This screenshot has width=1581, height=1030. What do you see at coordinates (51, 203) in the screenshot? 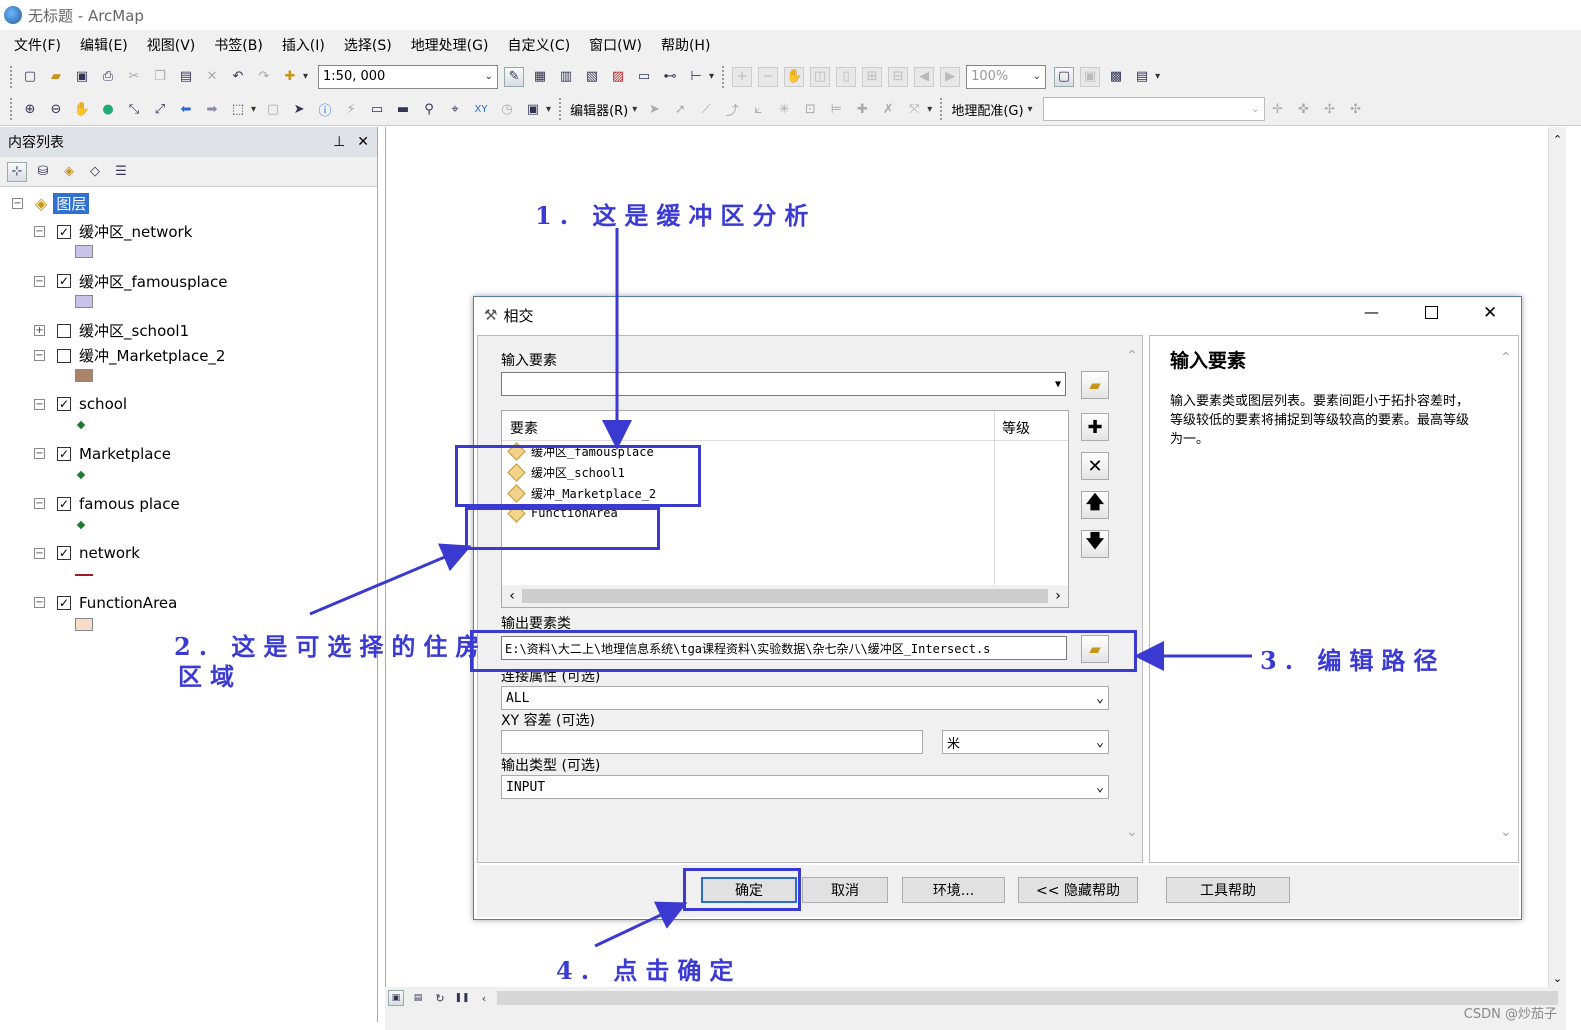
I see `toc-root-group: − ◈ 图层` at bounding box center [51, 203].